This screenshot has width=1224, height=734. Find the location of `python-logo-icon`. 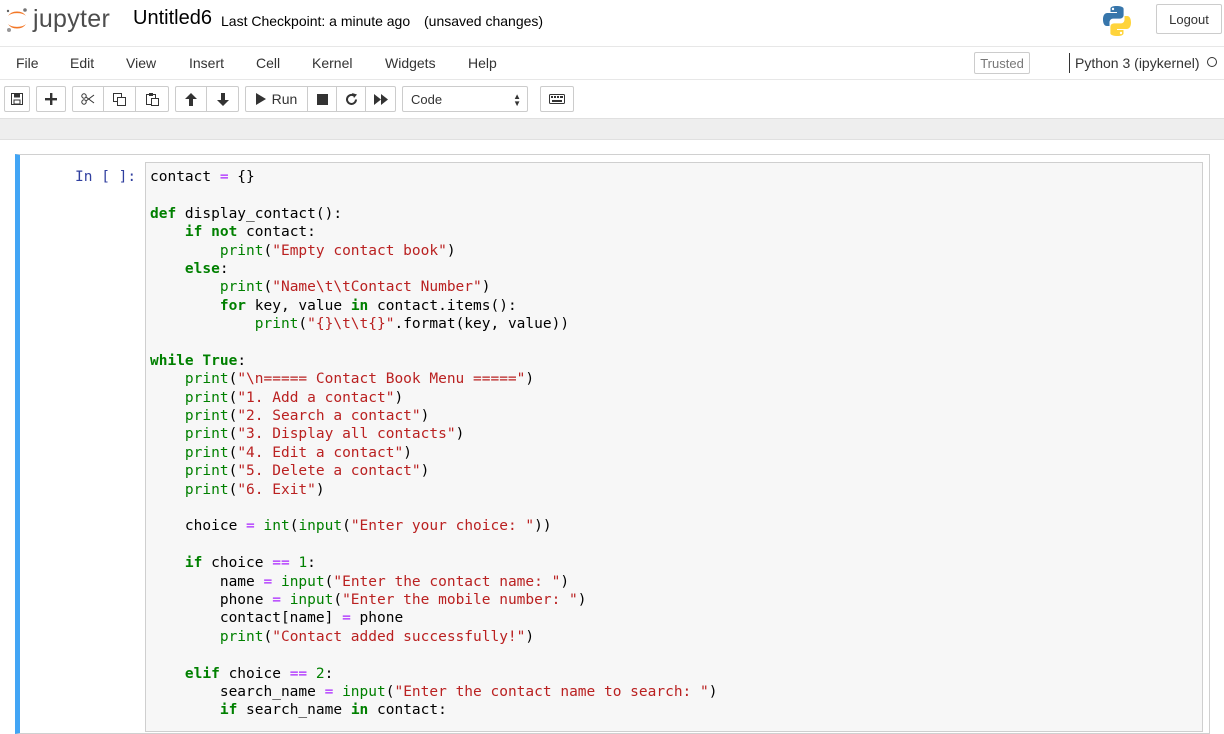

python-logo-icon is located at coordinates (1117, 21).